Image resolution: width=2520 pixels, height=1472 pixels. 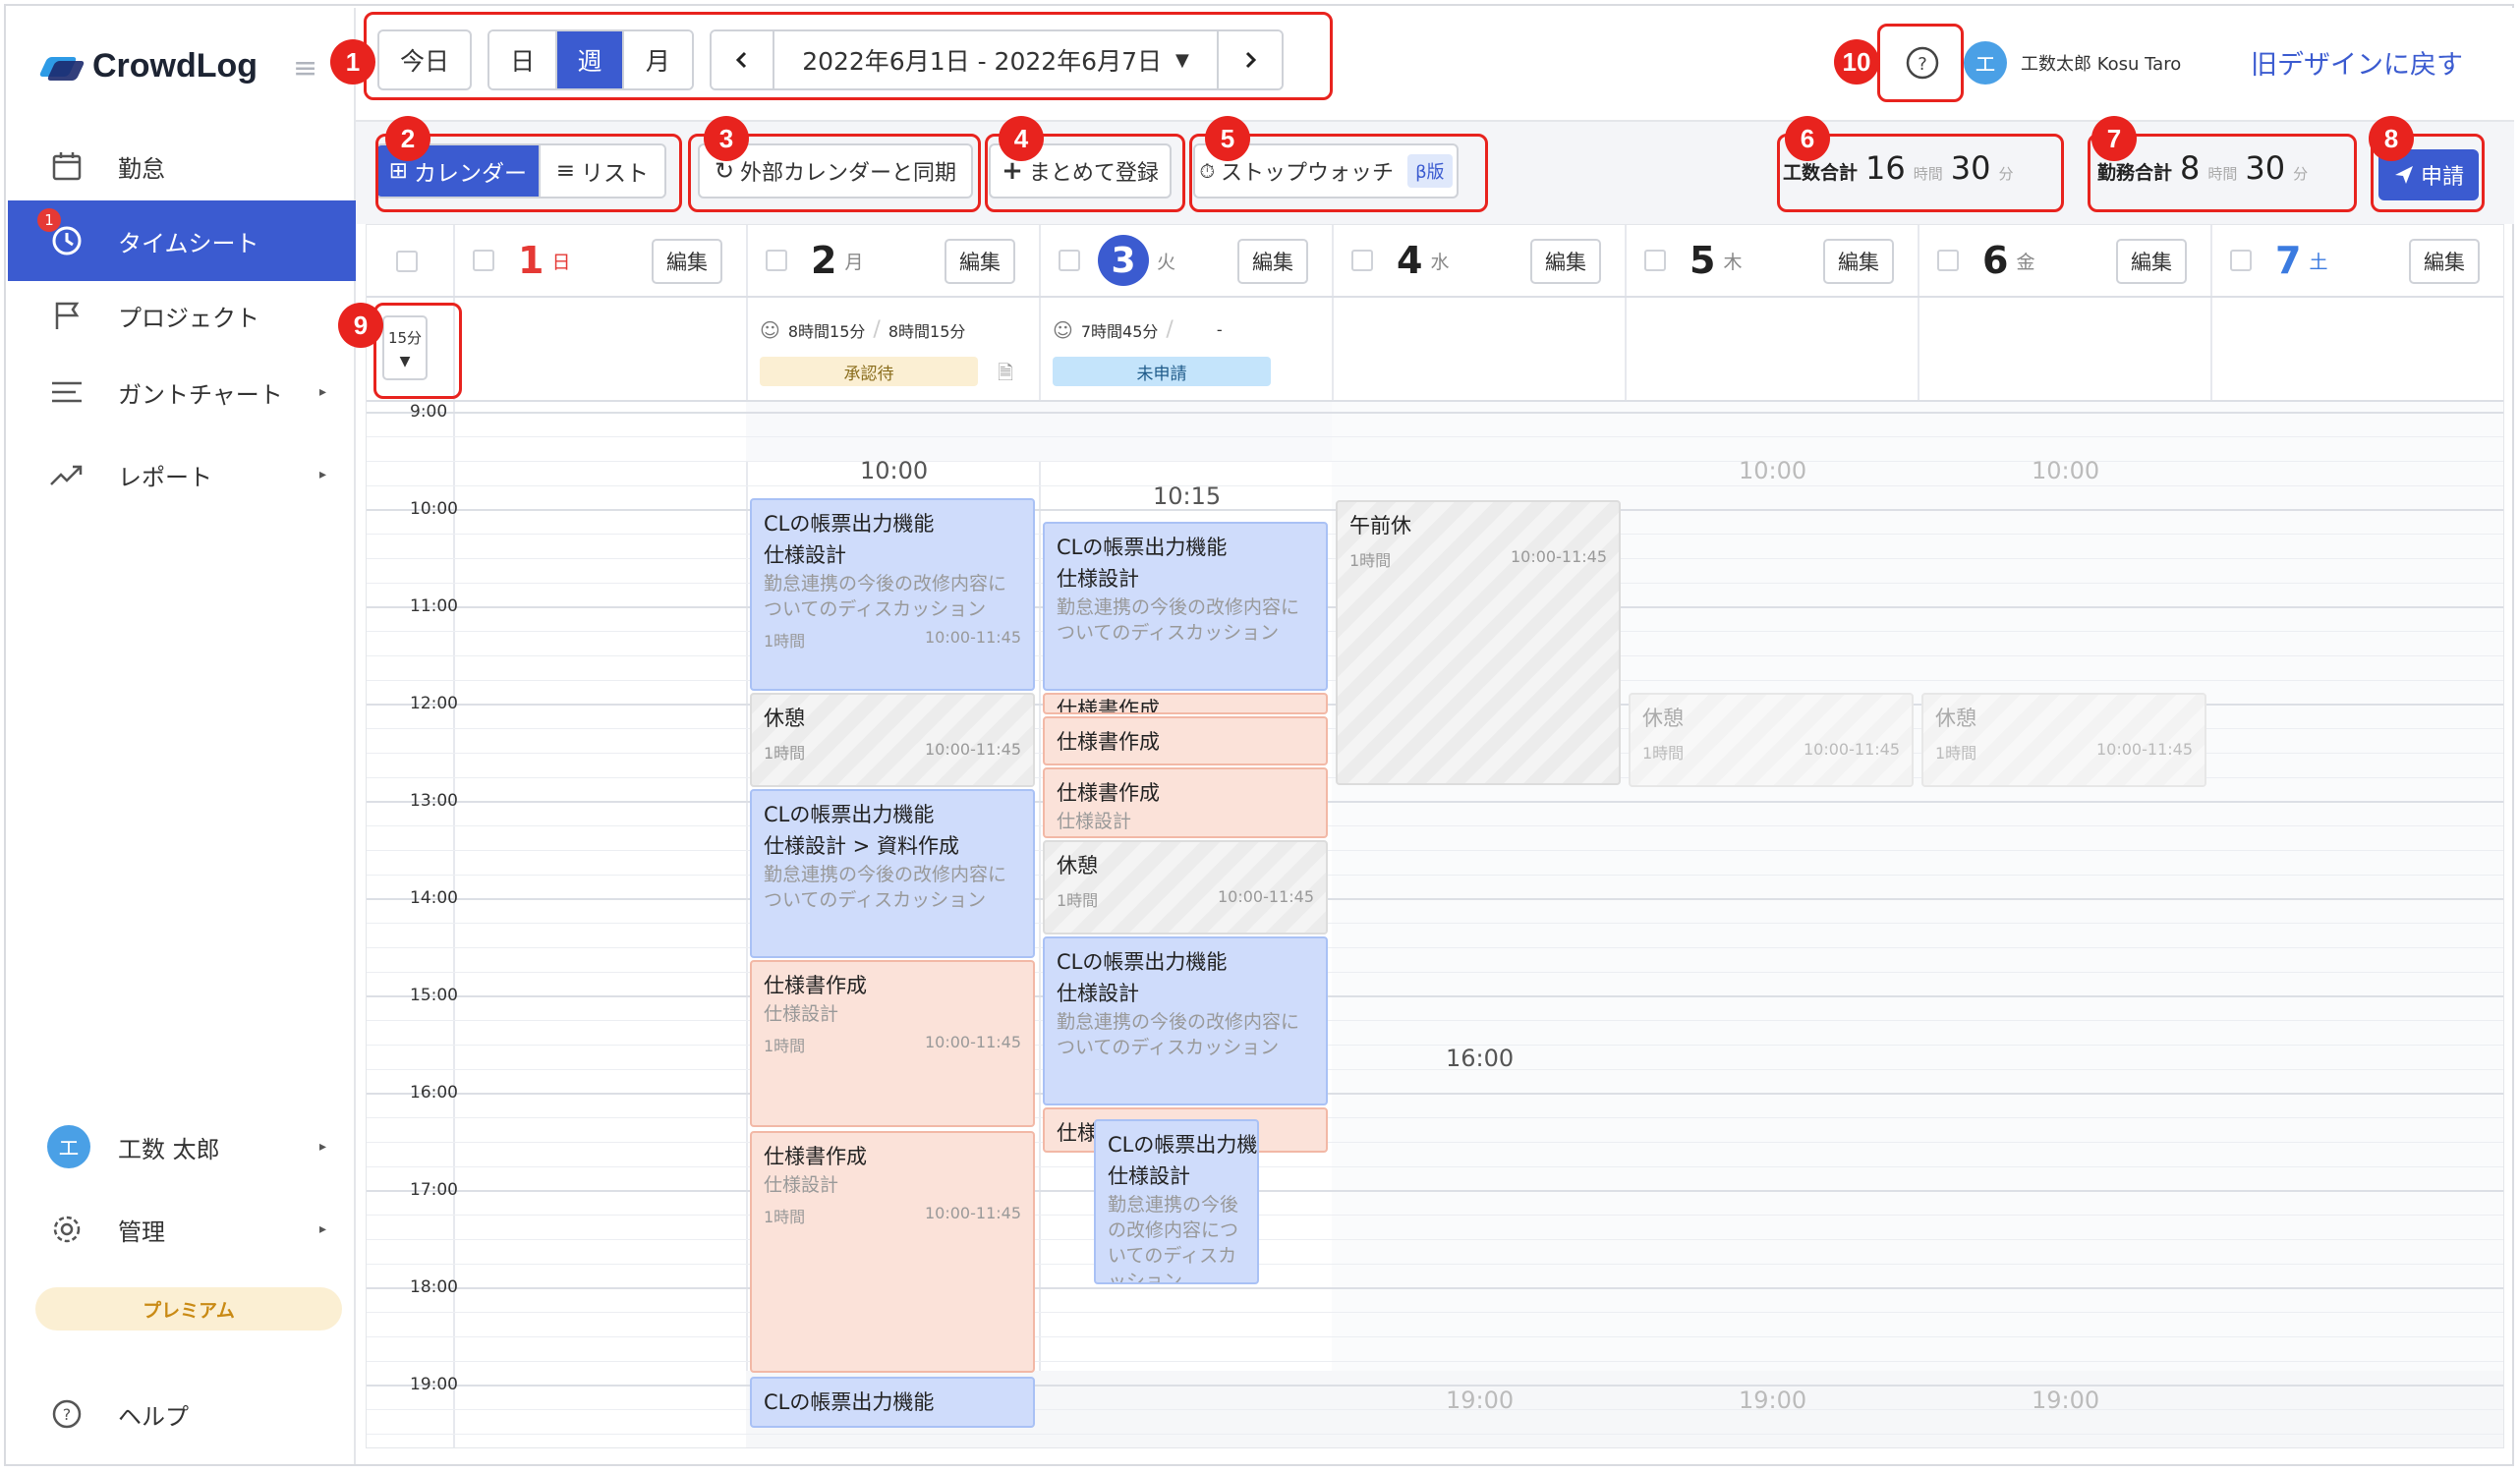 I want to click on gear-icon, so click(x=66, y=1230).